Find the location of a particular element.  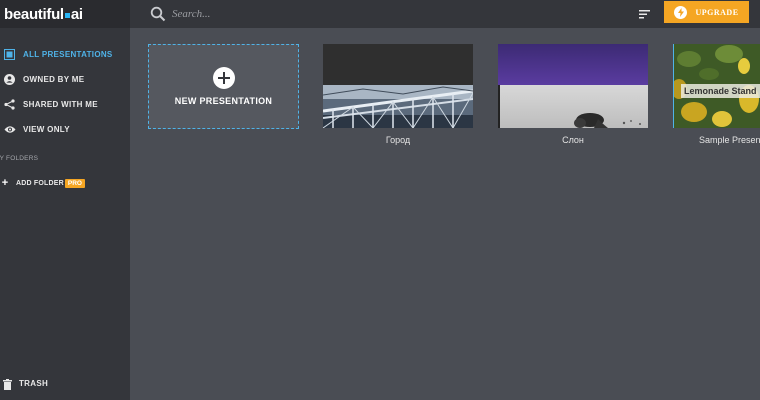

logo-suffix: ai is located at coordinates (76, 14).